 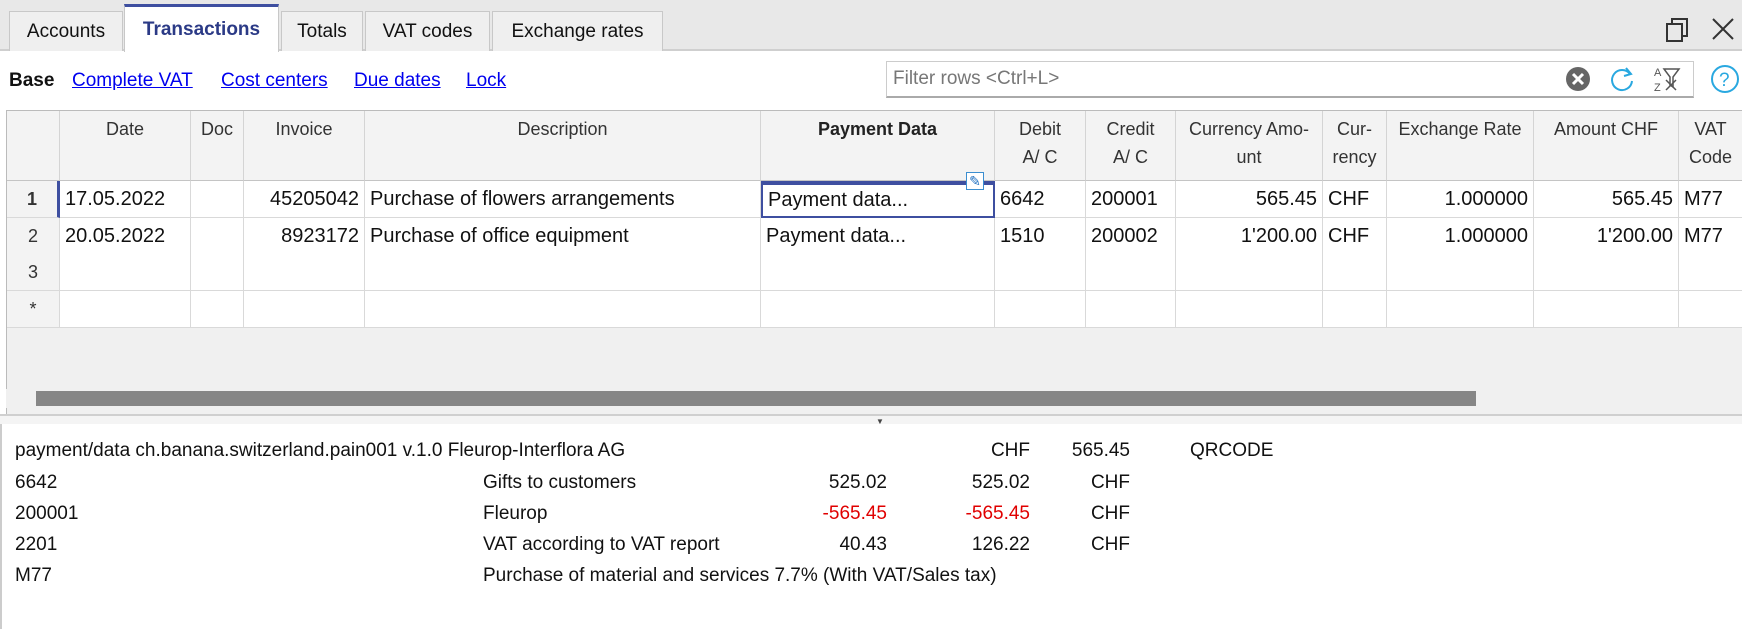 I want to click on view-complete-vat: Complete VAT, so click(x=132, y=81).